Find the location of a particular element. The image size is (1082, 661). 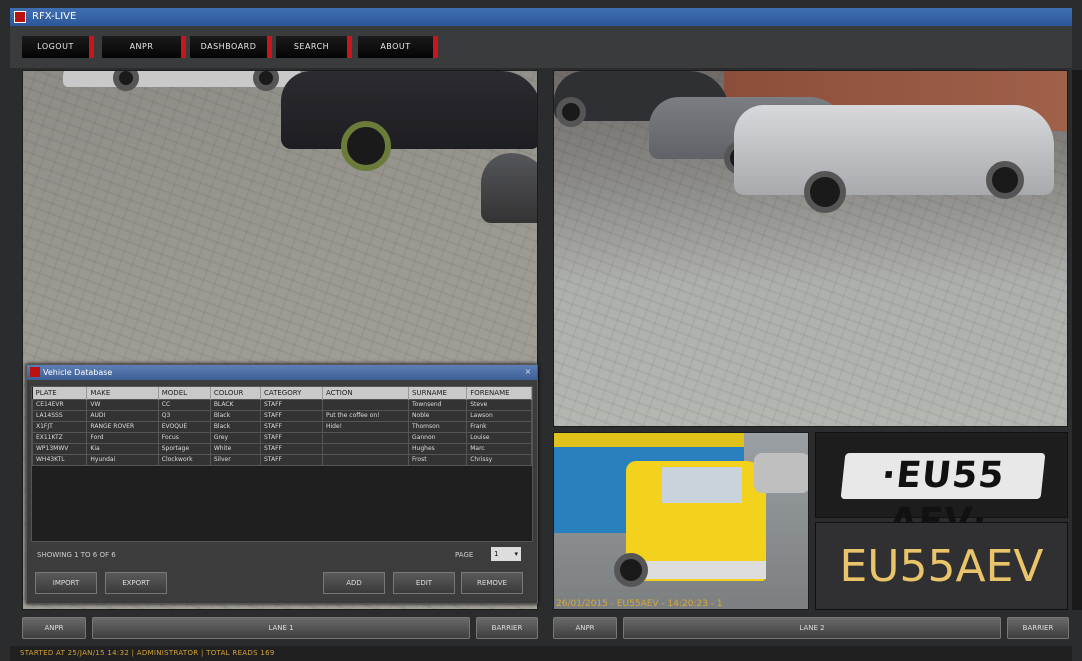

remove-button: REMOVE is located at coordinates (492, 583).